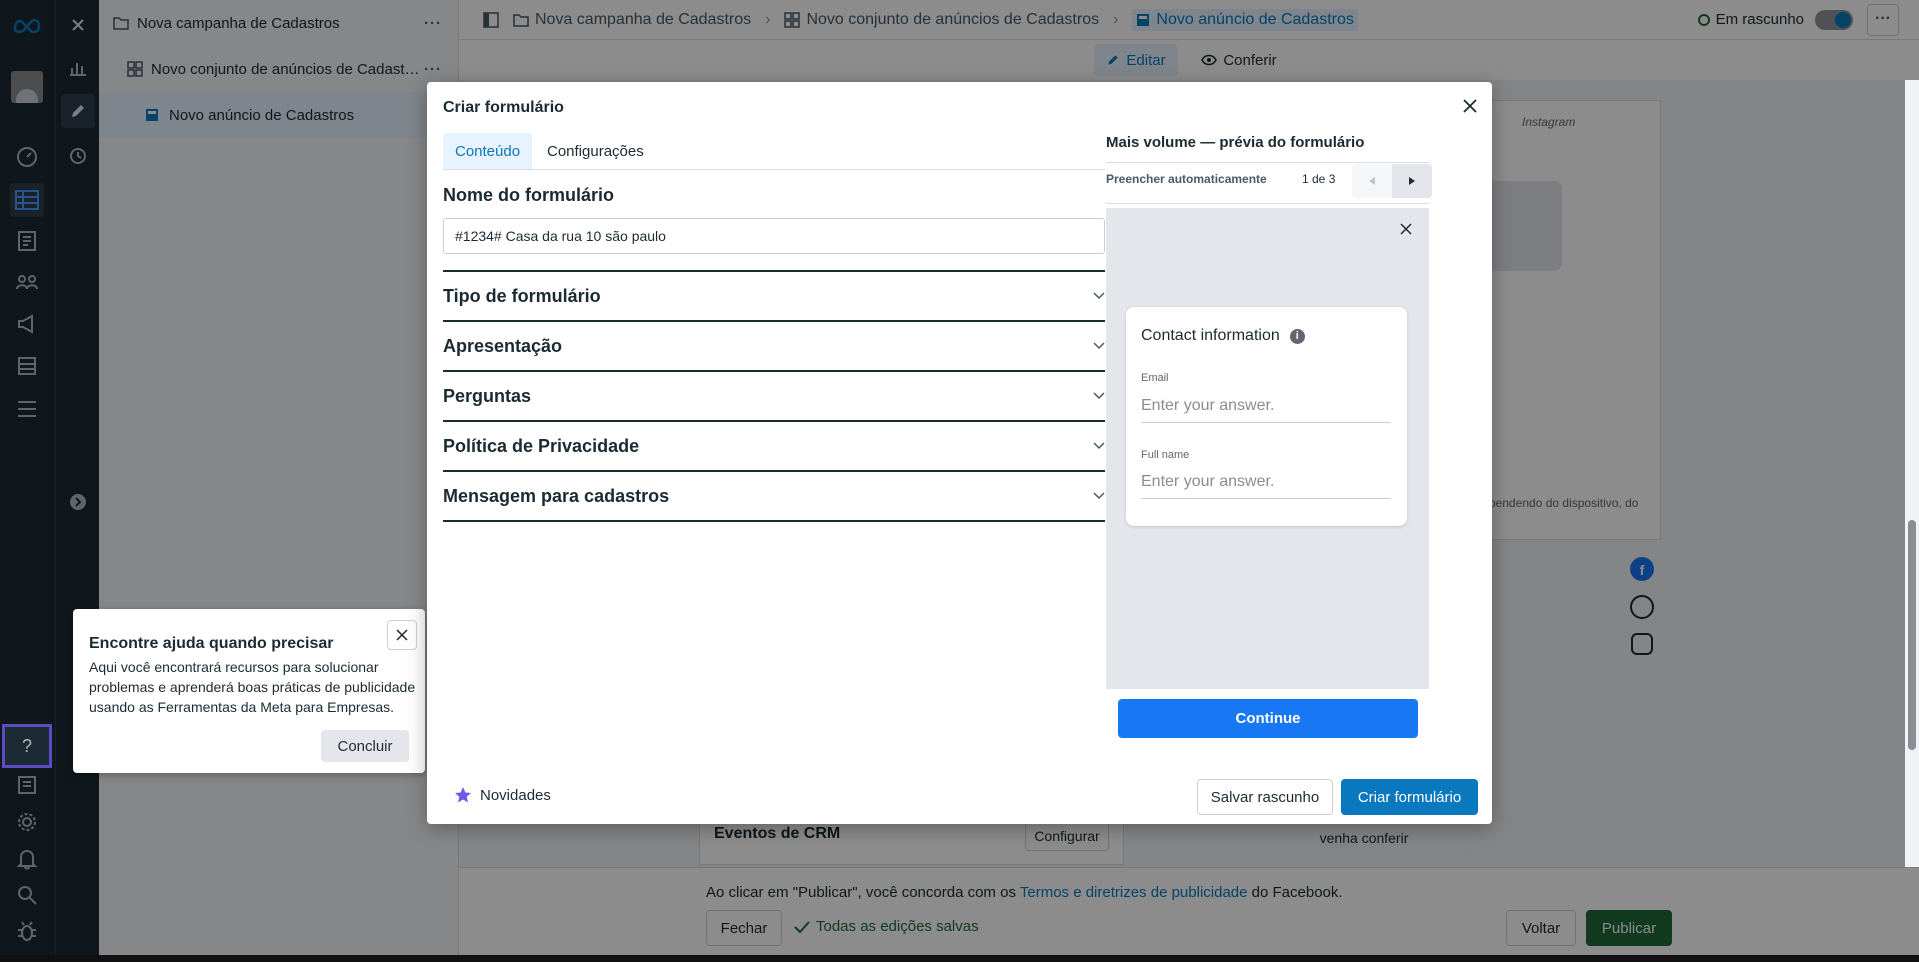 Image resolution: width=1919 pixels, height=962 pixels. Describe the element at coordinates (1268, 718) in the screenshot. I see `continue-button: Continue` at that location.